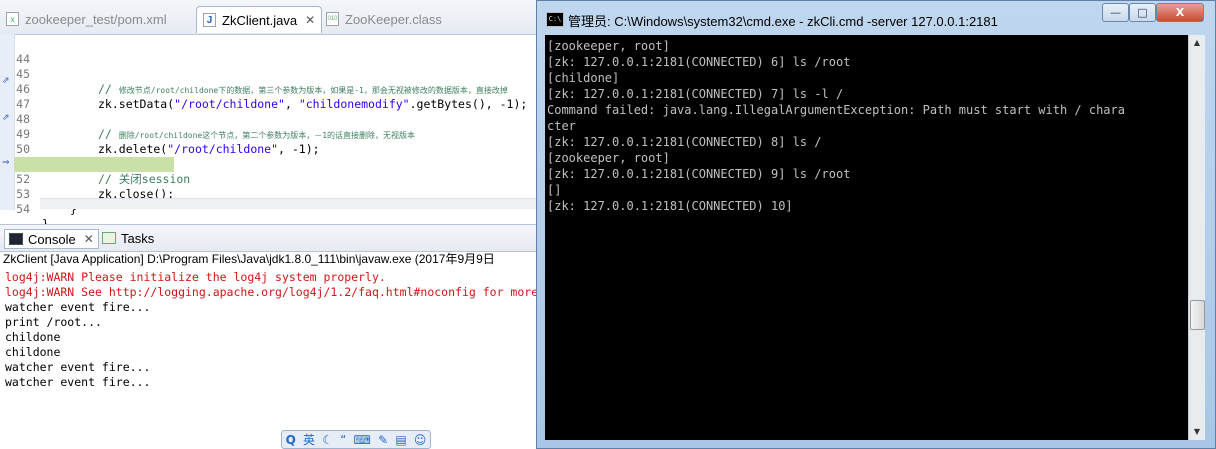 Image resolution: width=1216 pixels, height=449 pixels. I want to click on close-button: X, so click(1180, 12).